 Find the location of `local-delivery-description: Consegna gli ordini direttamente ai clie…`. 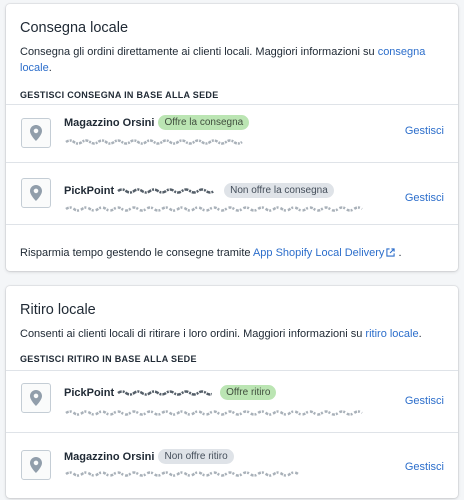

local-delivery-description: Consegna gli ordini direttamente ai clie… is located at coordinates (223, 60).